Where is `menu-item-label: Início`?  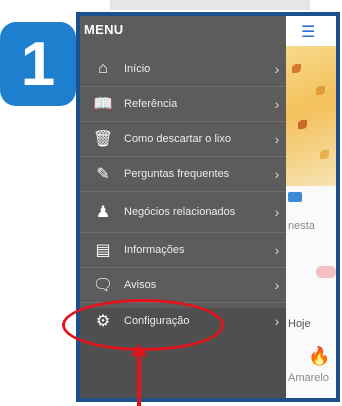 menu-item-label: Início is located at coordinates (137, 69).